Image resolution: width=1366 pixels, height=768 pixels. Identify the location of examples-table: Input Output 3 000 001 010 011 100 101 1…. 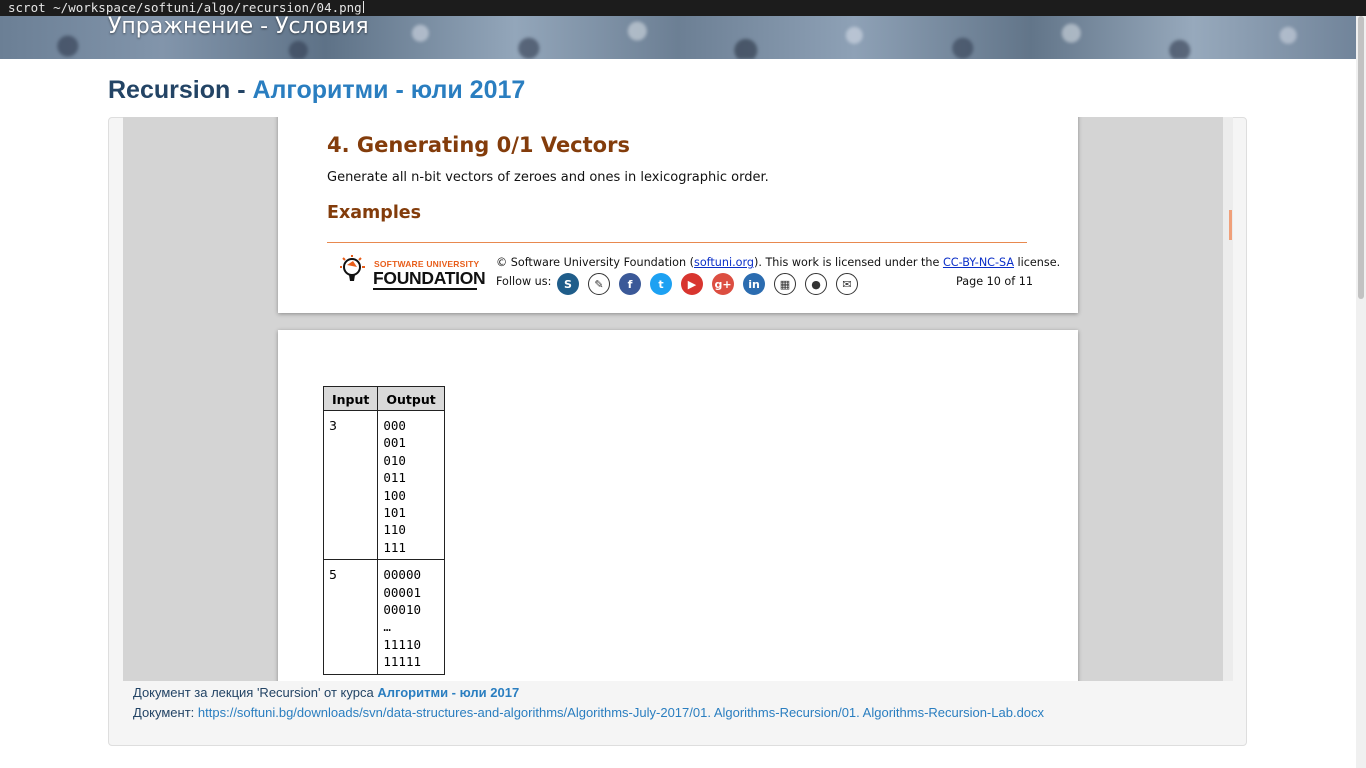
(383, 530).